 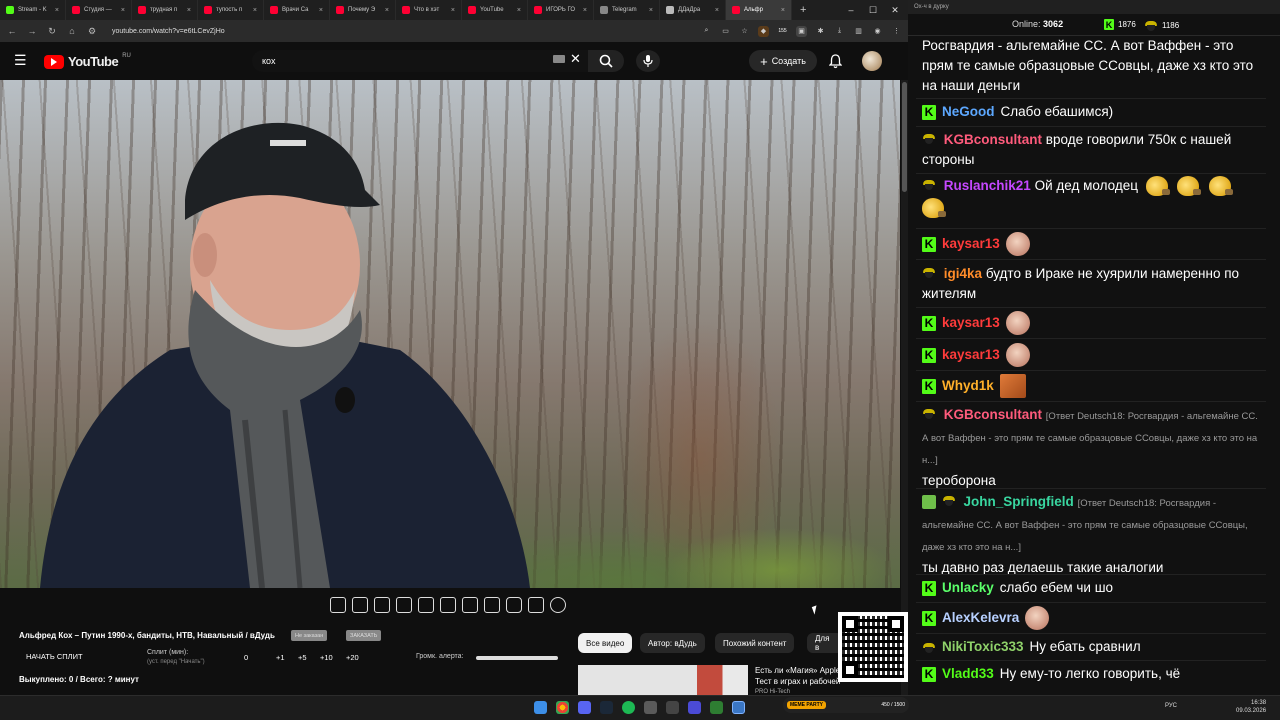 What do you see at coordinates (364, 635) in the screenshot?
I see `order-button: ЗАКАЗАТЬ` at bounding box center [364, 635].